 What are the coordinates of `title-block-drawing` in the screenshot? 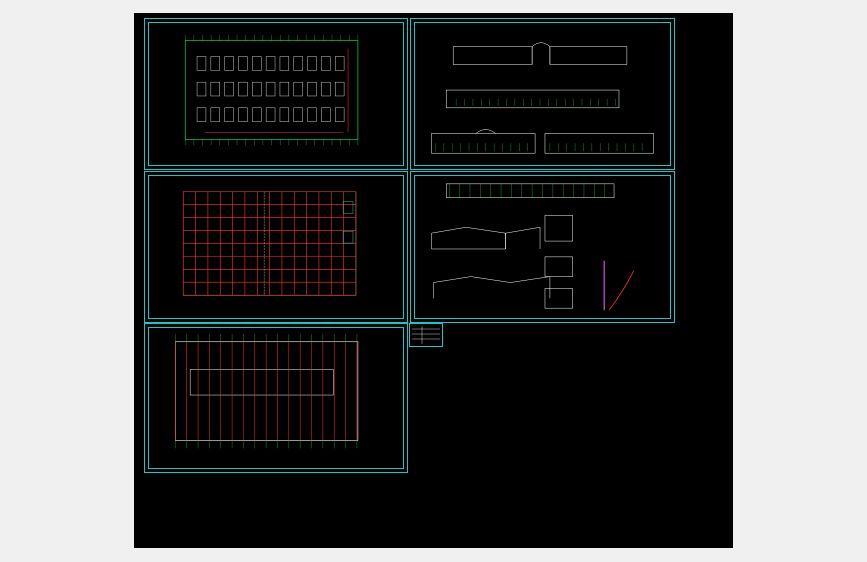 It's located at (426, 335).